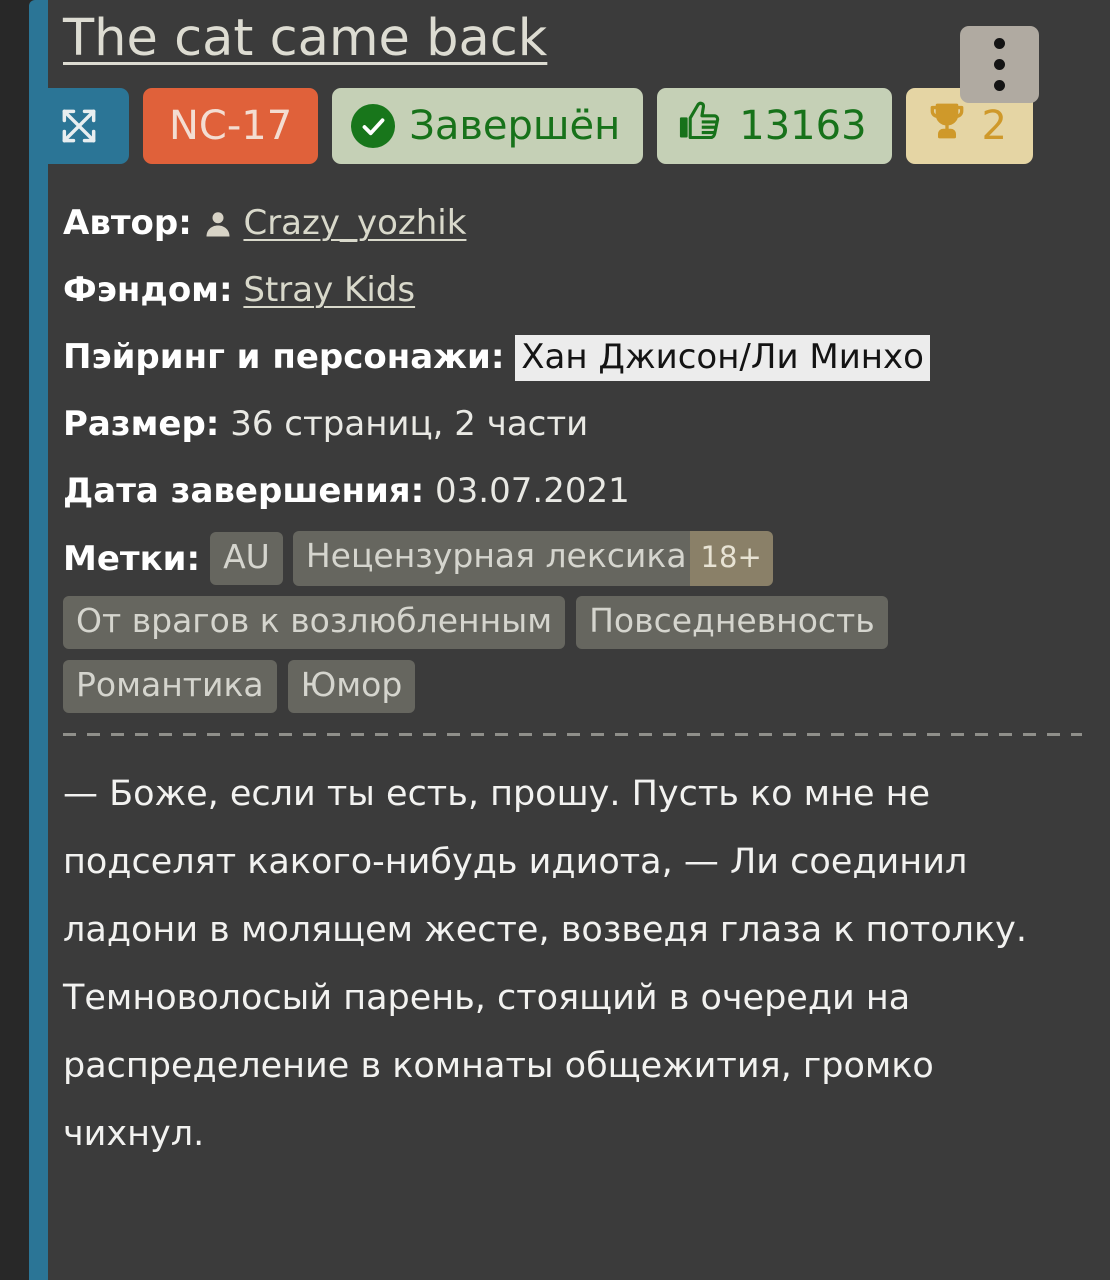 The height and width of the screenshot is (1280, 1110). What do you see at coordinates (496, 558) in the screenshot?
I see `tag-profanity: Нецензурная лексика` at bounding box center [496, 558].